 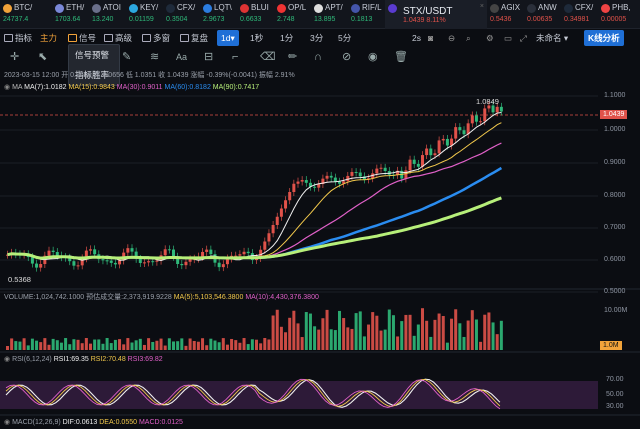 What do you see at coordinates (7, 359) in the screenshot?
I see `rsi-eye-icon: ◉` at bounding box center [7, 359].